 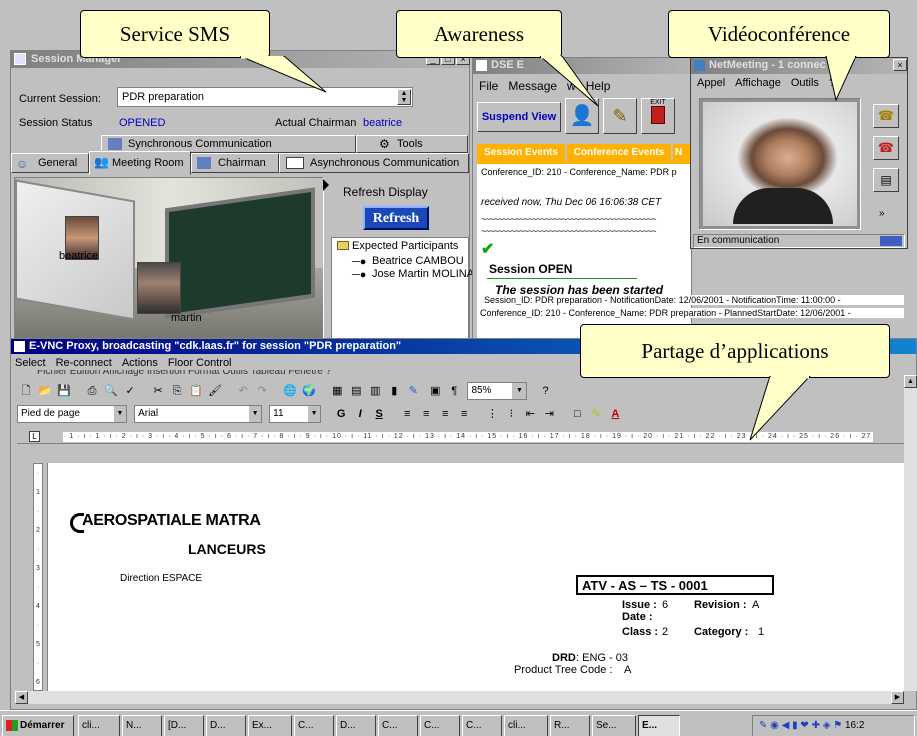 What do you see at coordinates (488, 86) in the screenshot?
I see `menu-file: File` at bounding box center [488, 86].